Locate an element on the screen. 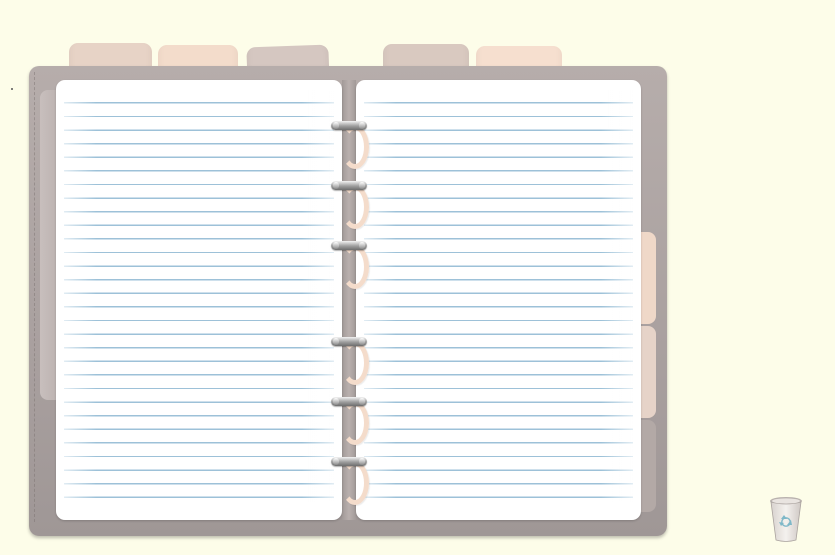 This screenshot has width=835, height=555. recycle-bin-icon is located at coordinates (786, 519).